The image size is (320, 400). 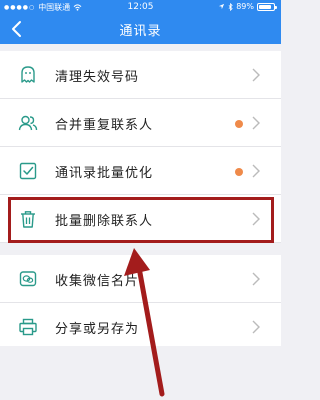 I want to click on menu-item-label: 合并重复联系人, so click(x=104, y=125).